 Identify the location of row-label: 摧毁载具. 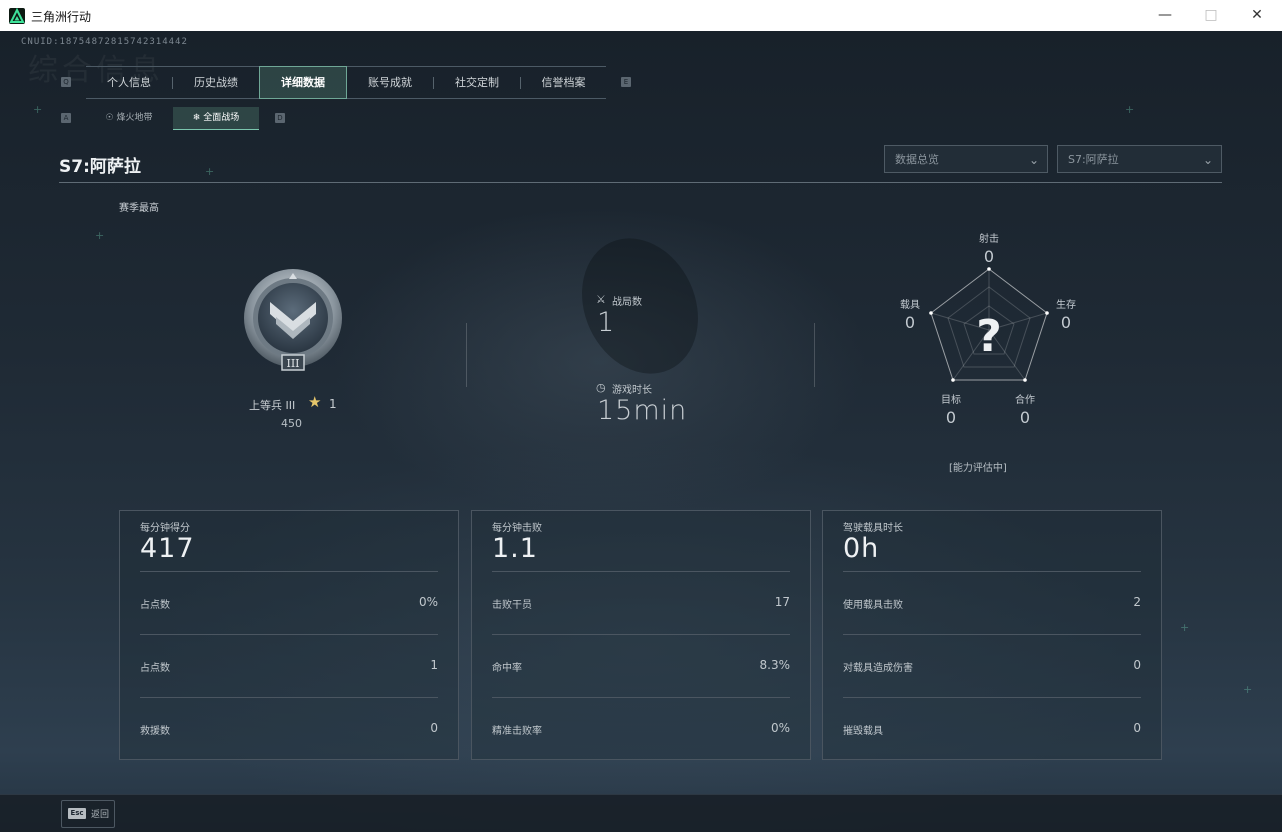
(863, 731).